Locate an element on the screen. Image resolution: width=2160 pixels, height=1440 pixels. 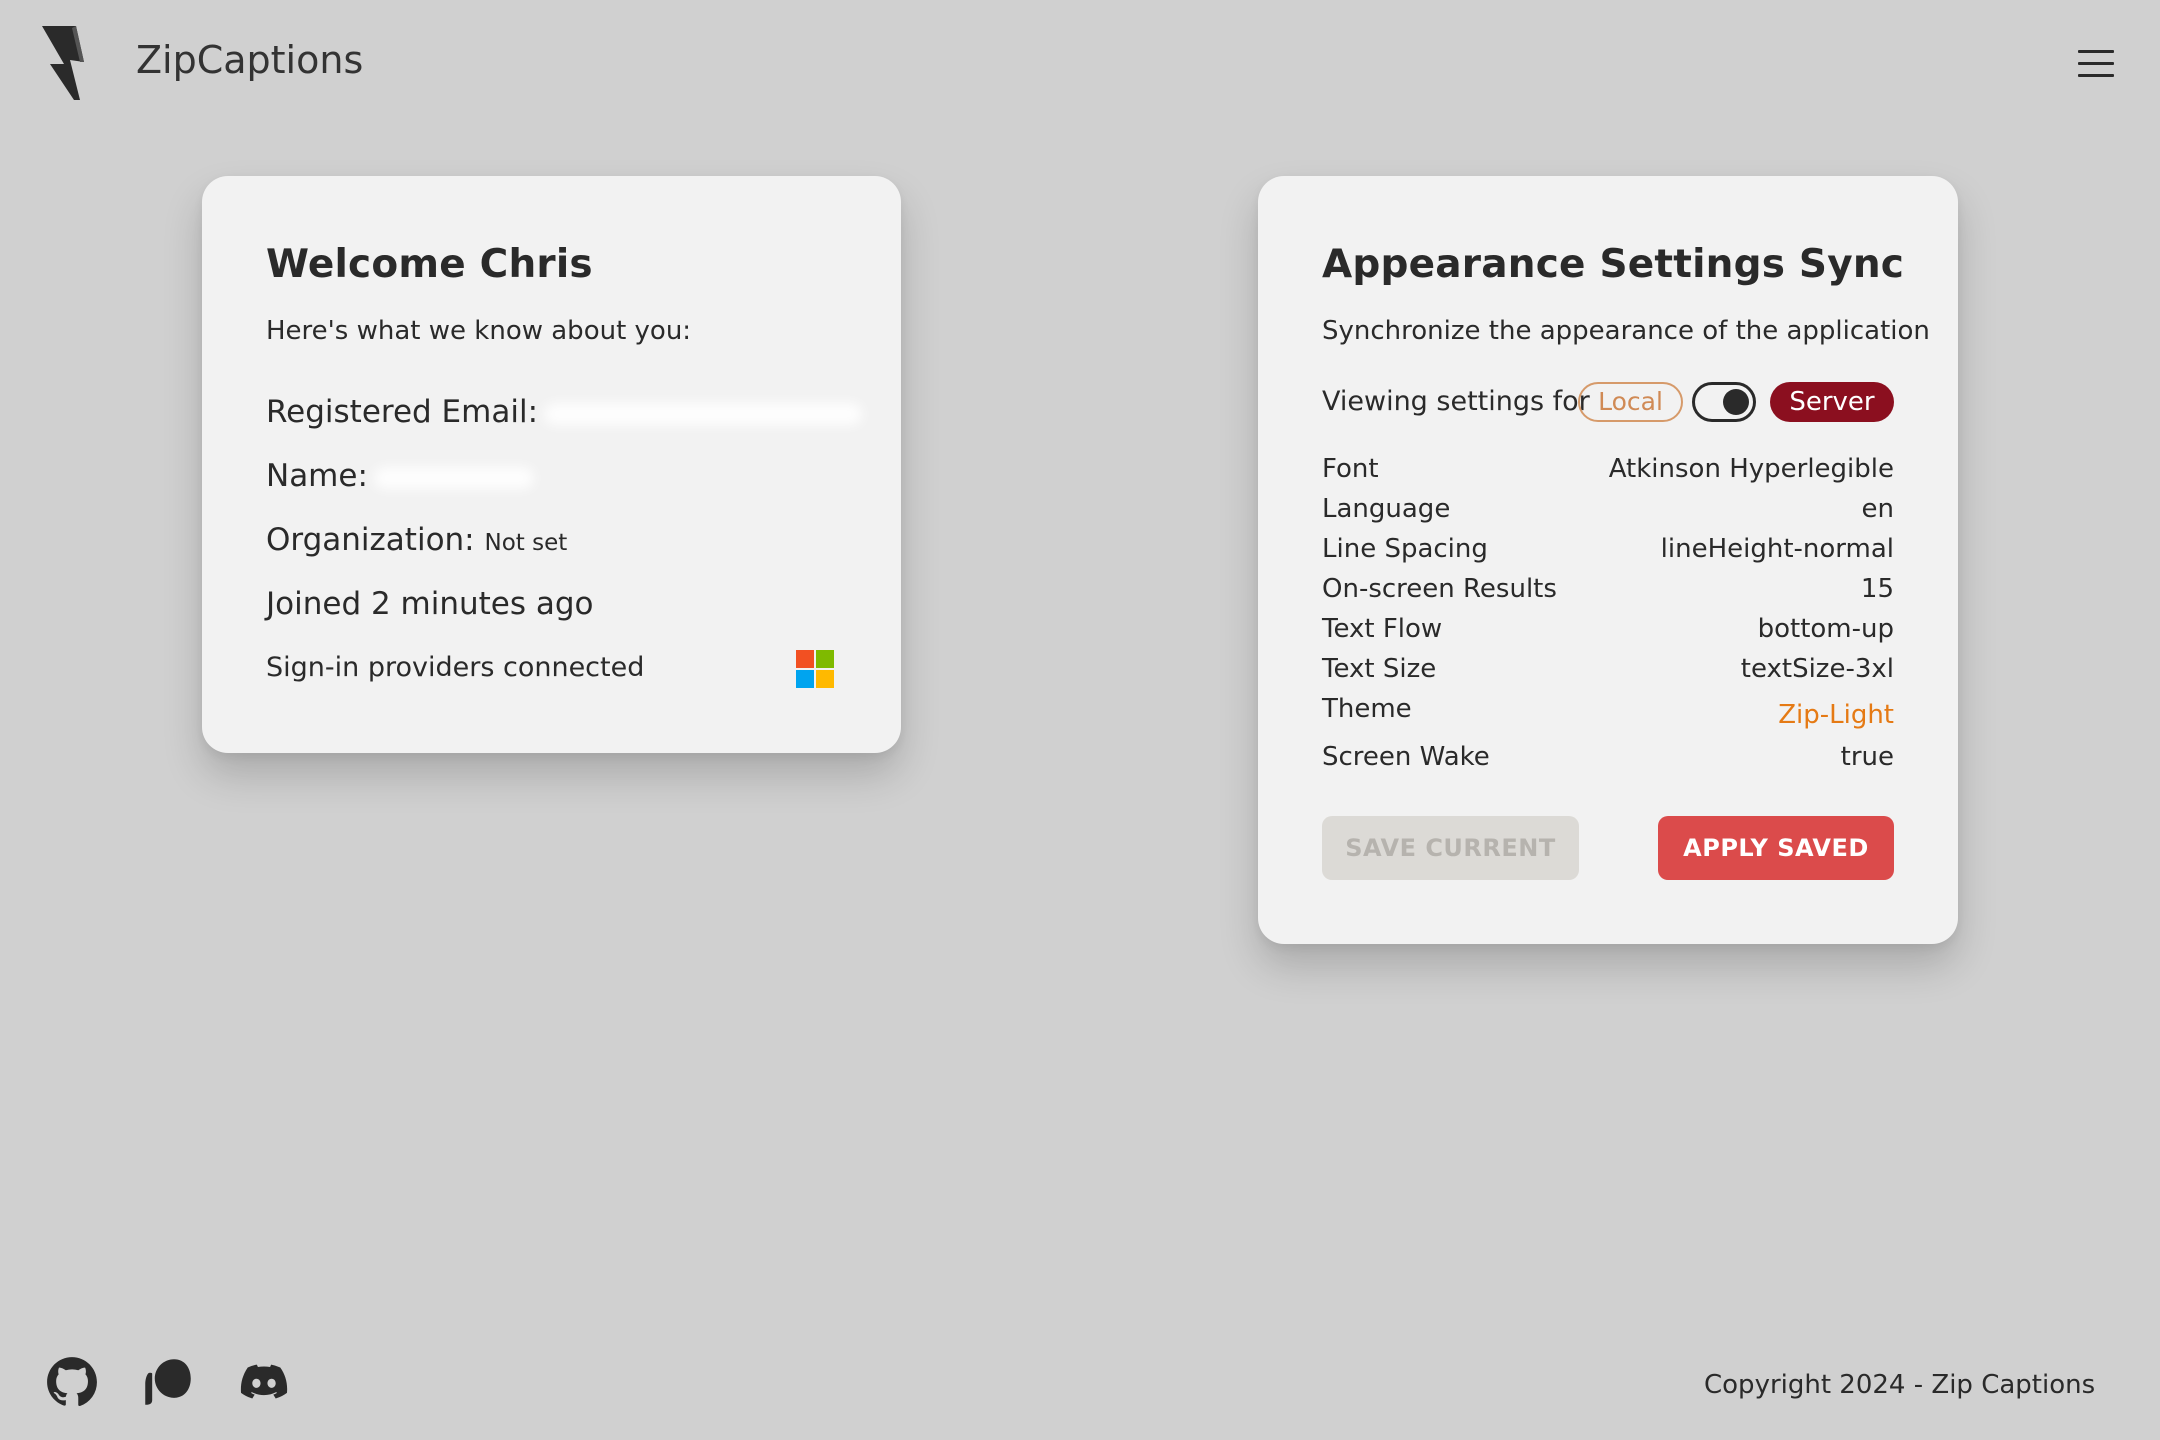
email-label: Registered Email: is located at coordinates (402, 412).